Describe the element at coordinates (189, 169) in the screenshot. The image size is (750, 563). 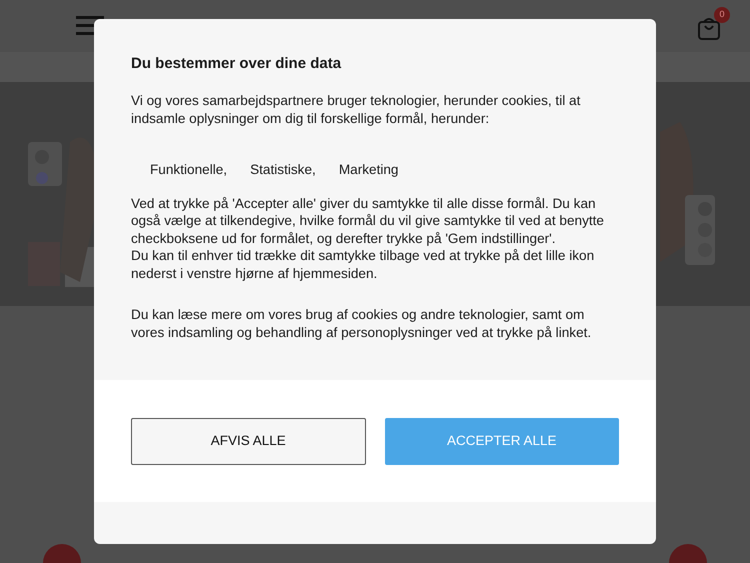
I see `purpose-label: Funktionelle,` at that location.